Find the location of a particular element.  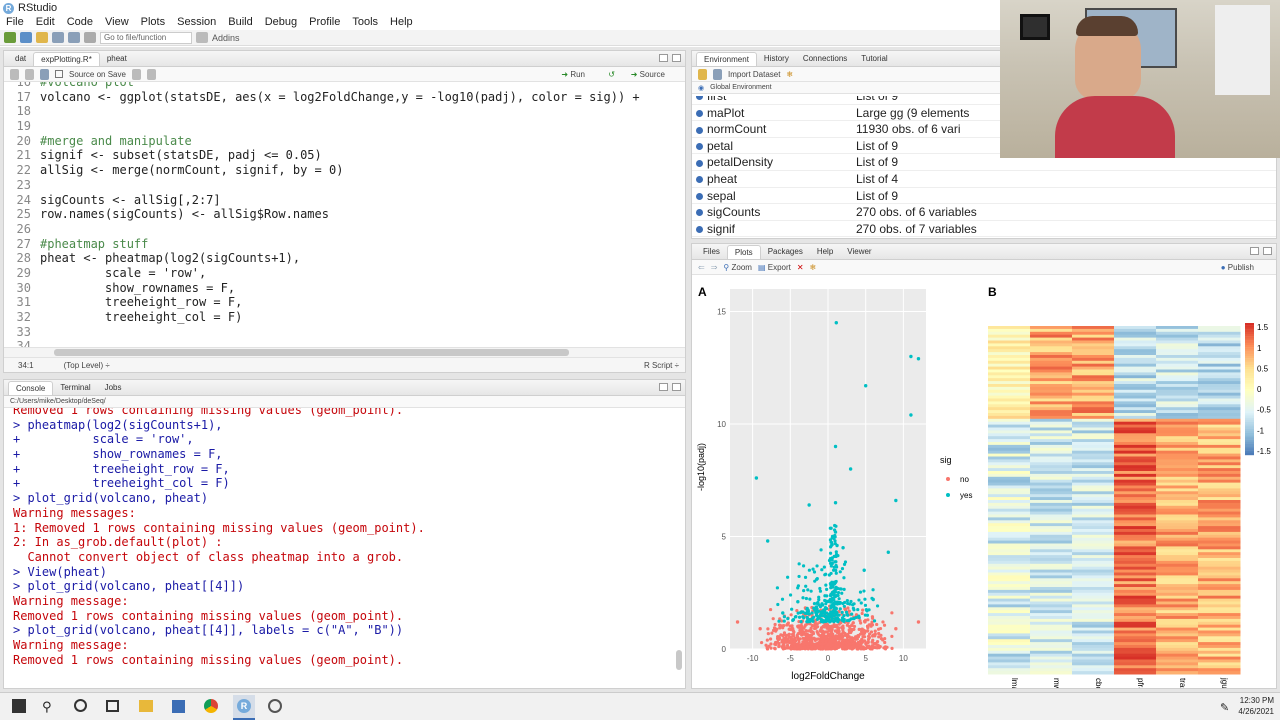

chrome-icon is located at coordinates (211, 706).